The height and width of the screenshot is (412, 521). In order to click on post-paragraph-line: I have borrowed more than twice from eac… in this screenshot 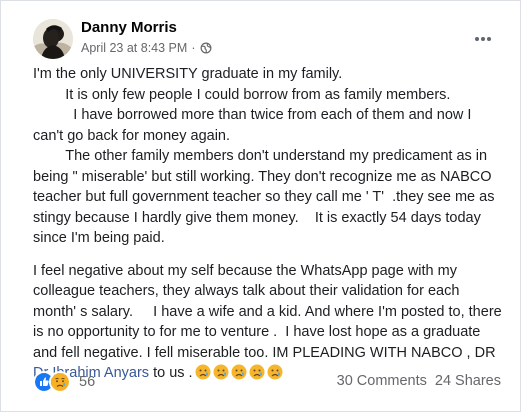, I will do `click(254, 125)`.